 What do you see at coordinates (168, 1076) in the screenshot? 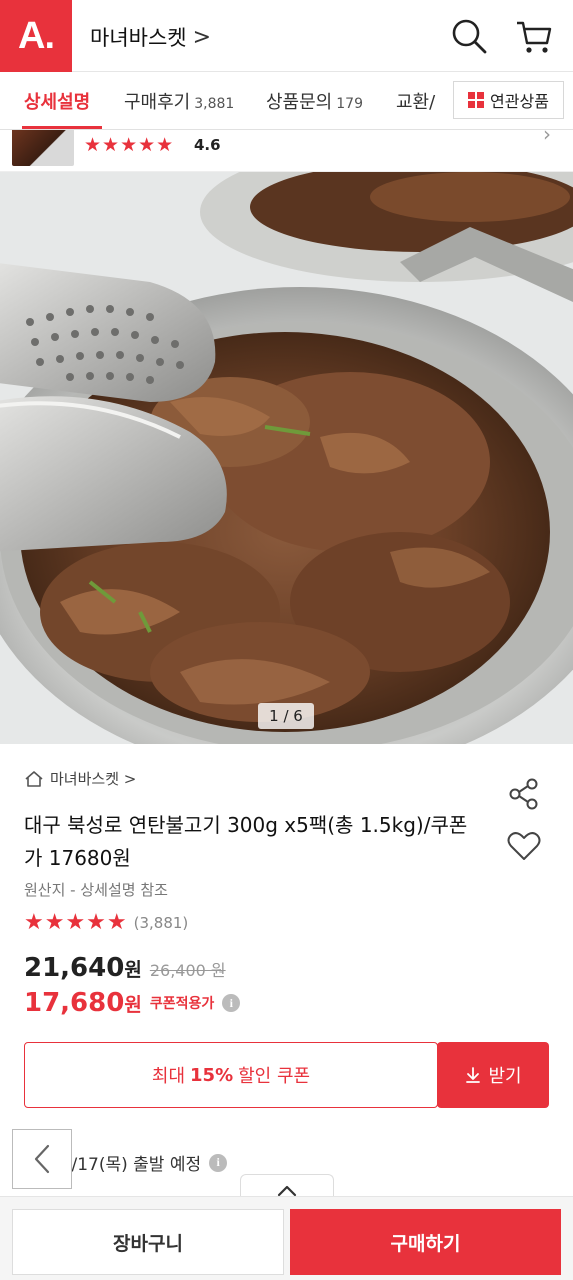
I see `coupon-prefix: 최대` at bounding box center [168, 1076].